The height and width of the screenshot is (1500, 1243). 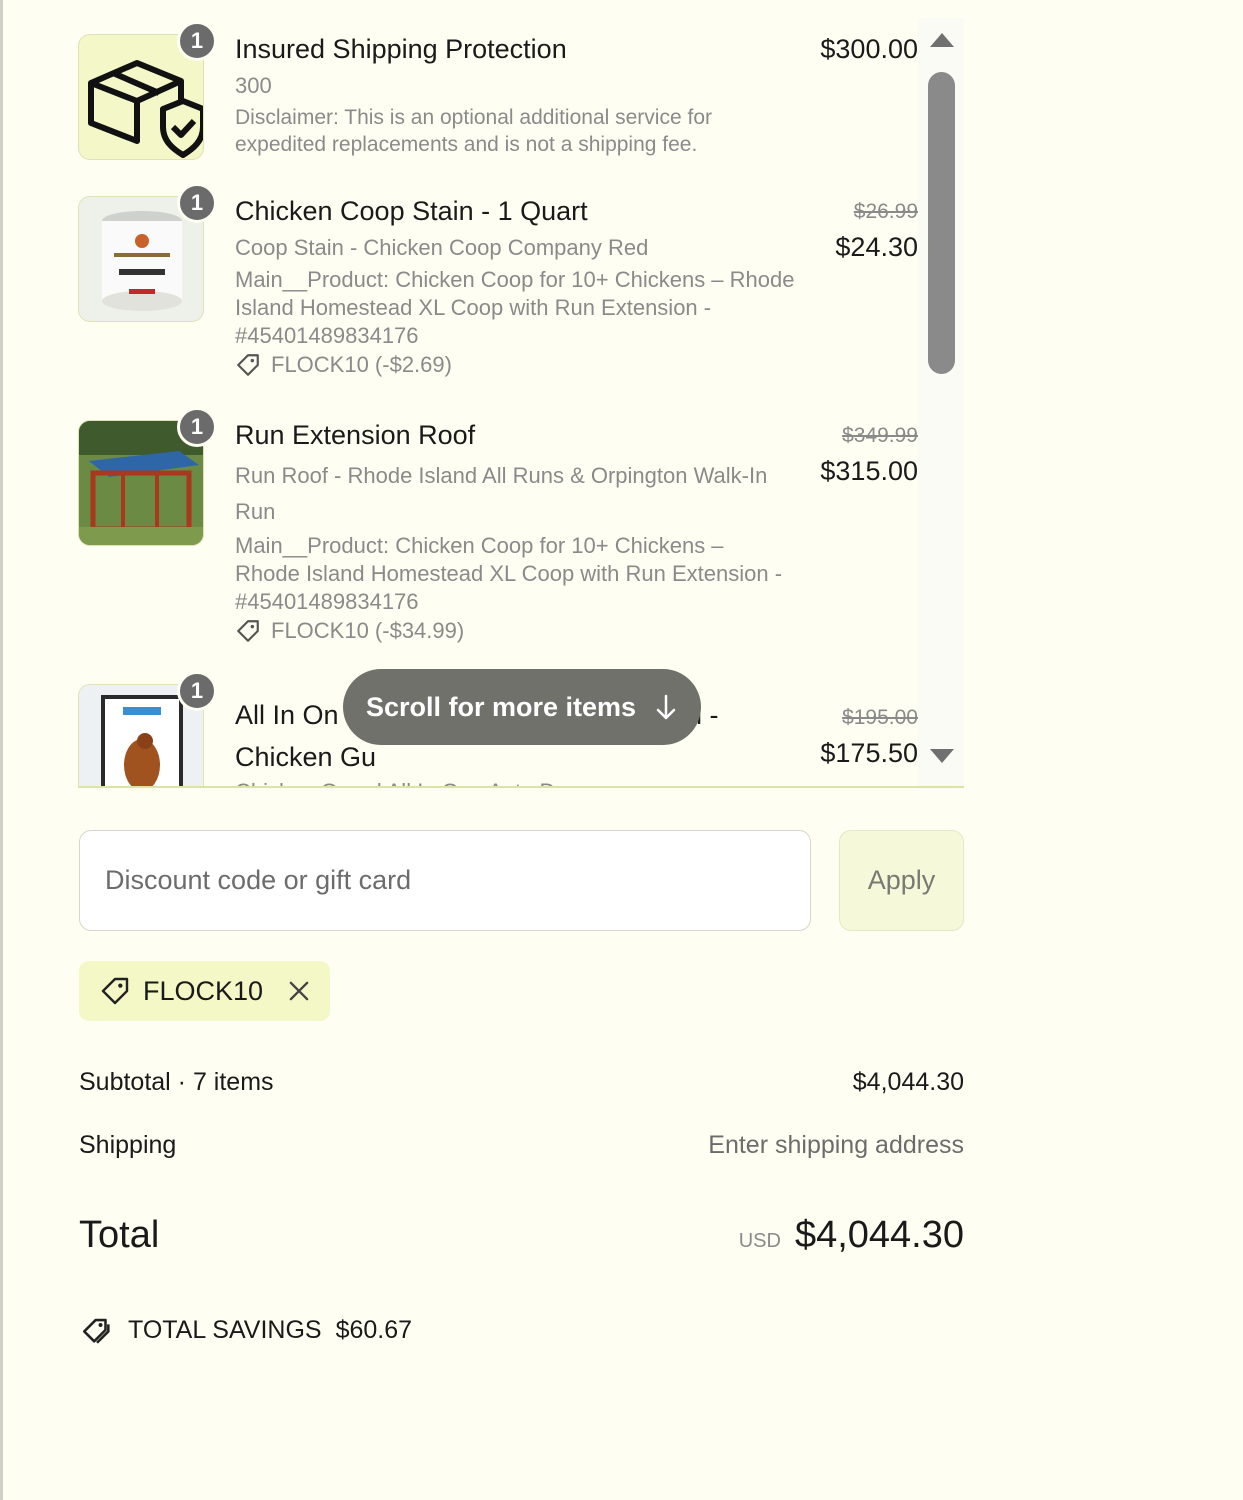 I want to click on item-variant: Chicken Guard All In One Auto Door, so click(x=495, y=782).